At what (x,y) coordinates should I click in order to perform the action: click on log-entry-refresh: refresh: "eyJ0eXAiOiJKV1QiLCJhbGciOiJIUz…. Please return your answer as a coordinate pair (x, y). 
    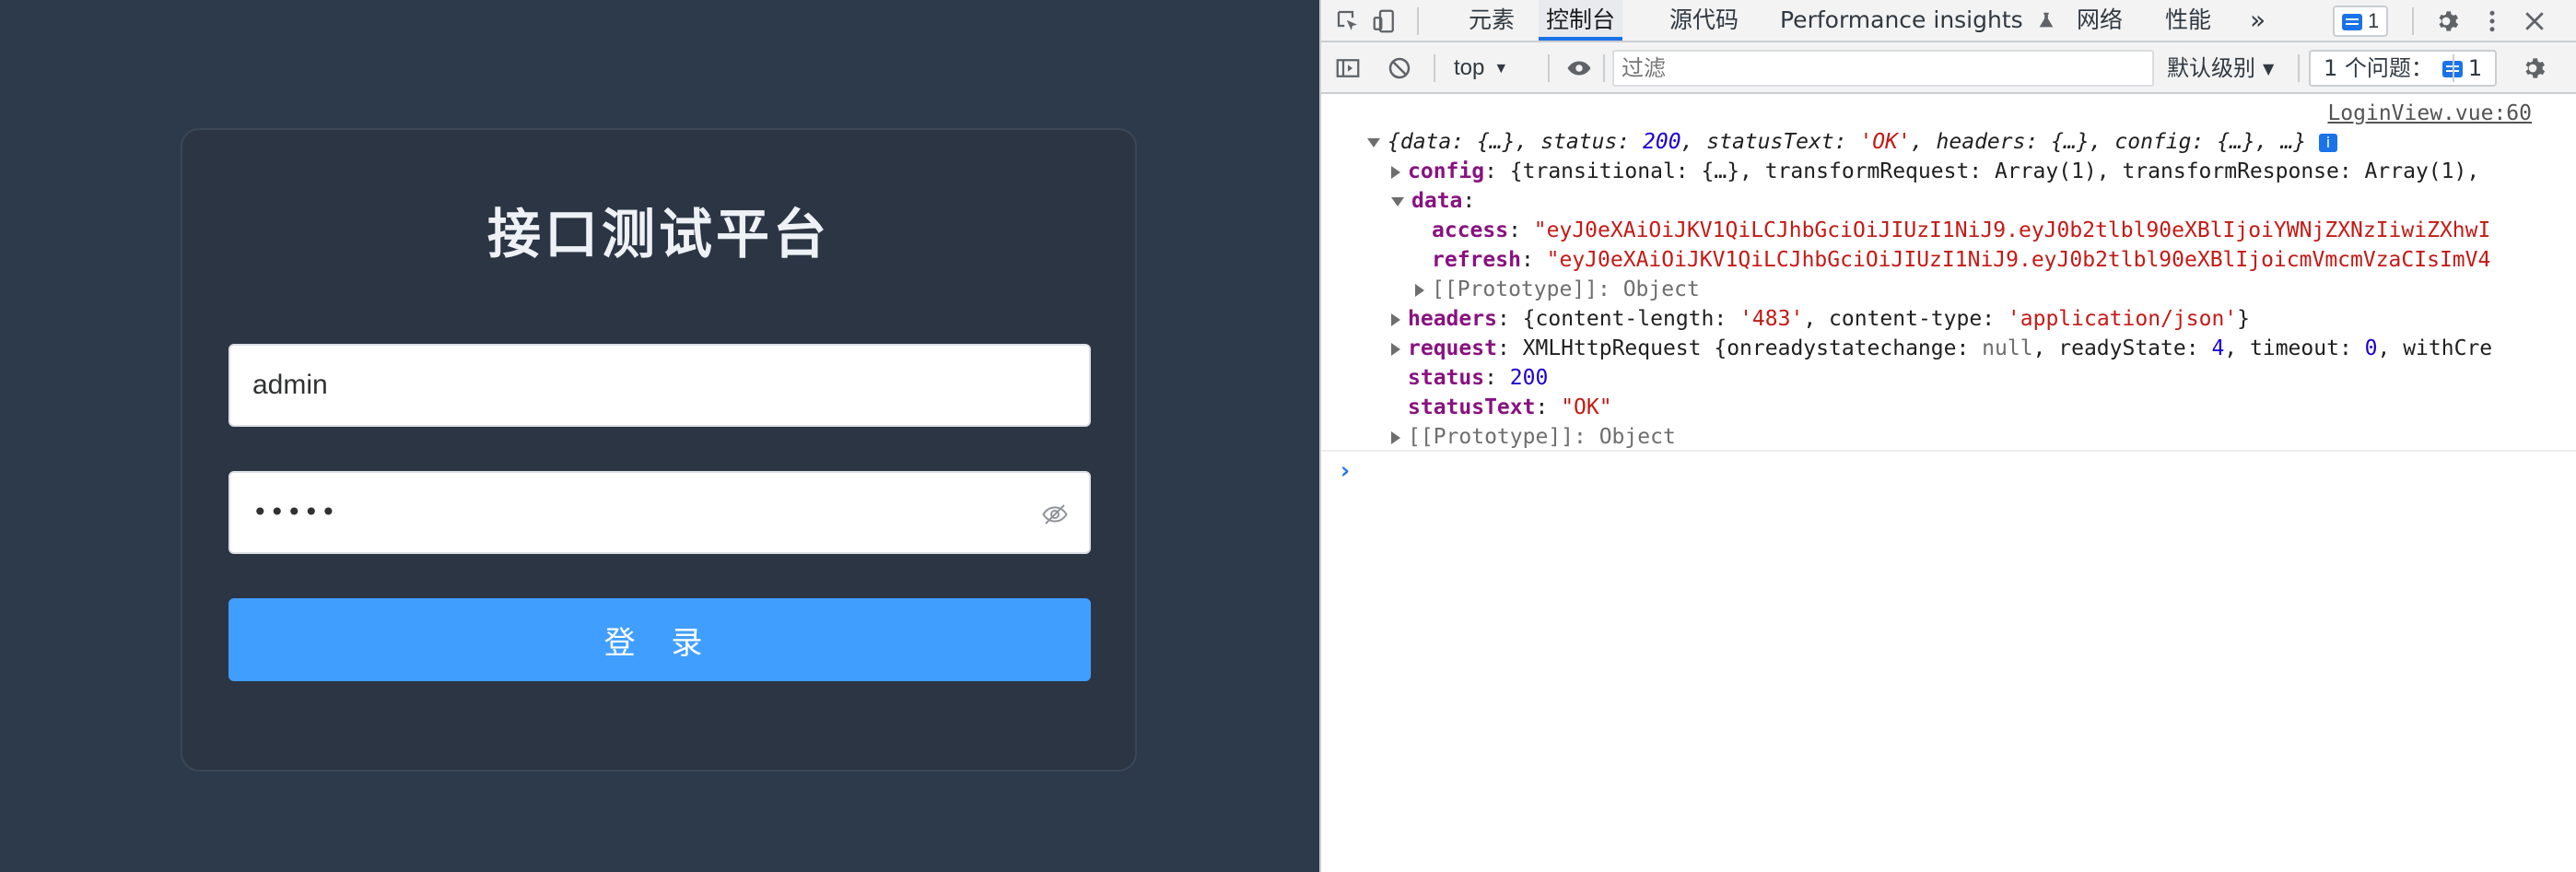
    Looking at the image, I should click on (1961, 260).